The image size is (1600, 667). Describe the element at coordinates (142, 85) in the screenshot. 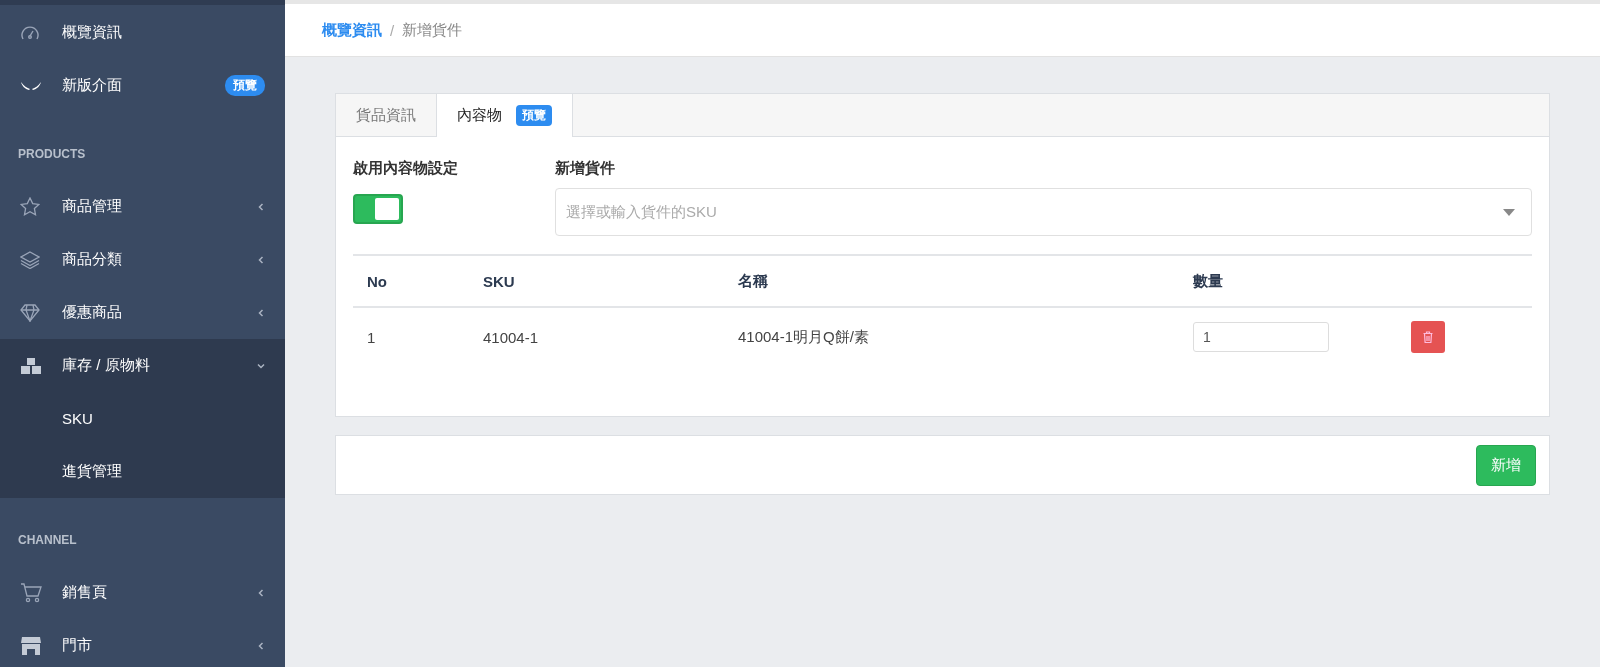

I see `sidebar-item: 新版介面 預覽` at that location.